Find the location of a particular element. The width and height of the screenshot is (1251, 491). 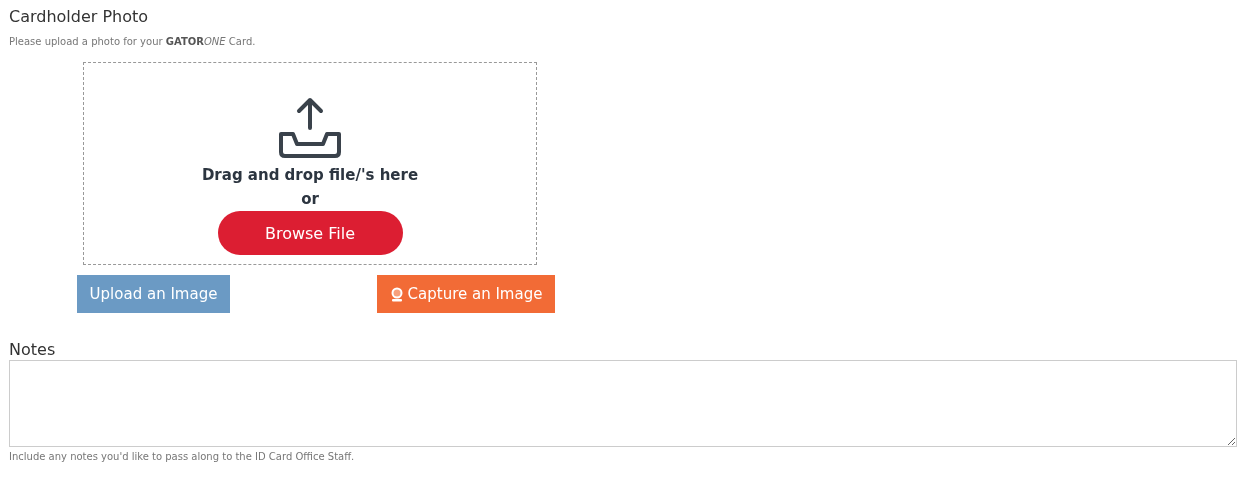

separator-text: or is located at coordinates (310, 199).